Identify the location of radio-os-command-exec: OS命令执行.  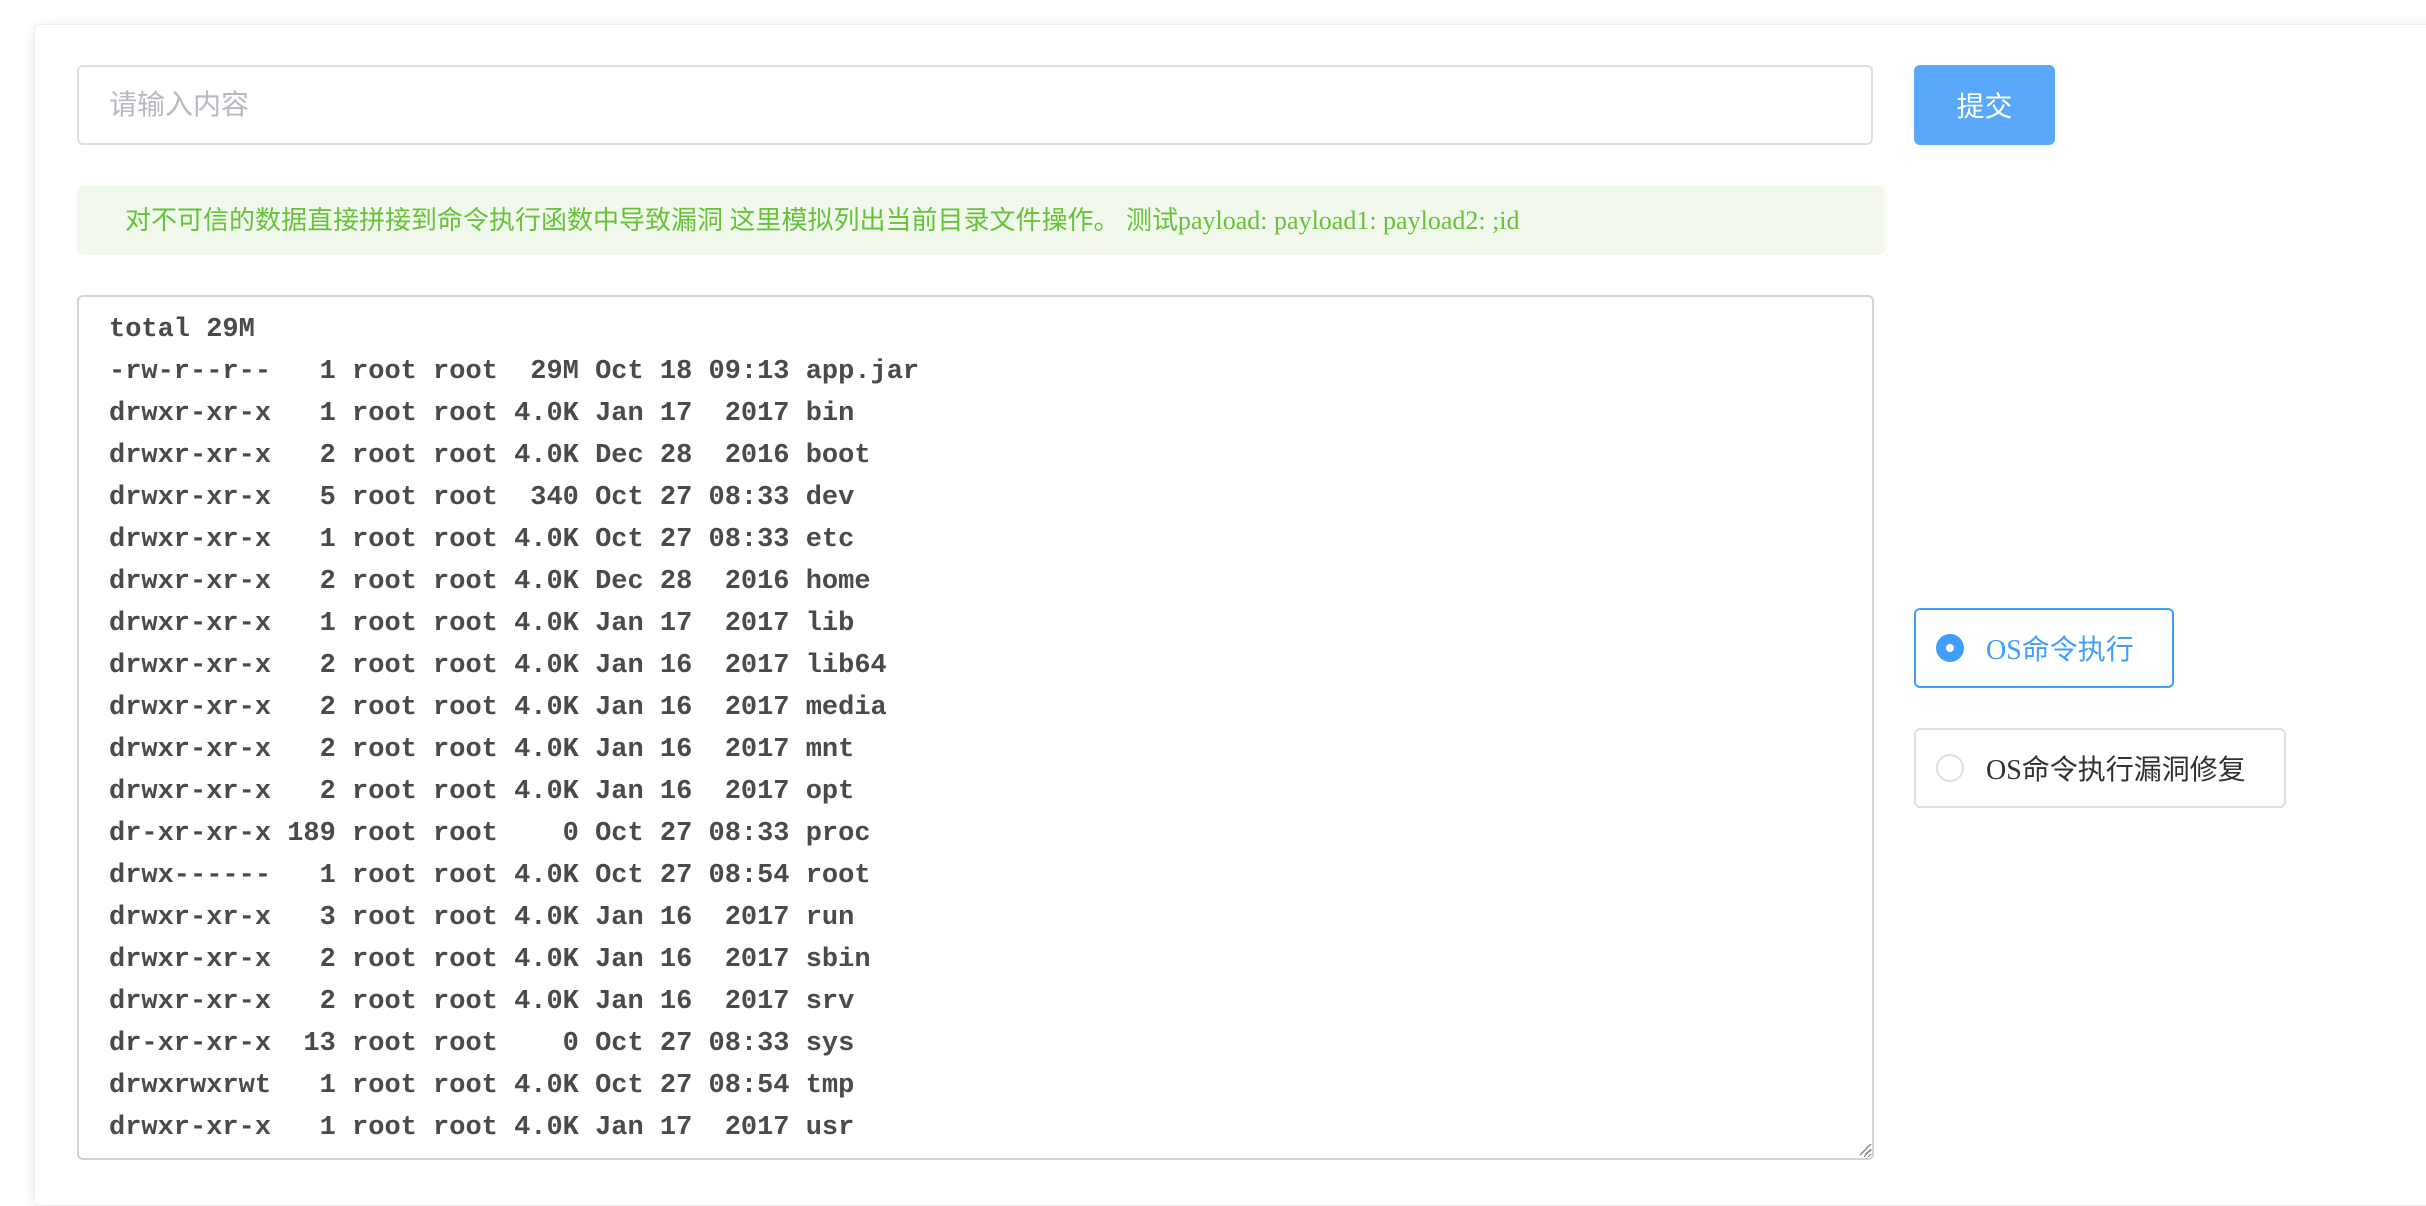
(2044, 648).